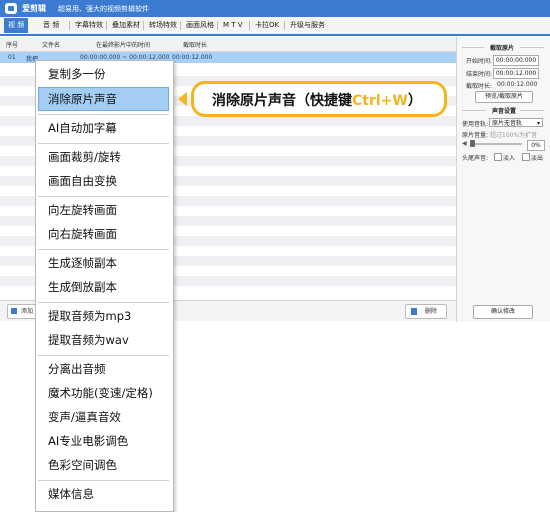 This screenshot has height=512, width=550. I want to click on menu-item-rotate-left: 向左旋转画面, so click(82, 210).